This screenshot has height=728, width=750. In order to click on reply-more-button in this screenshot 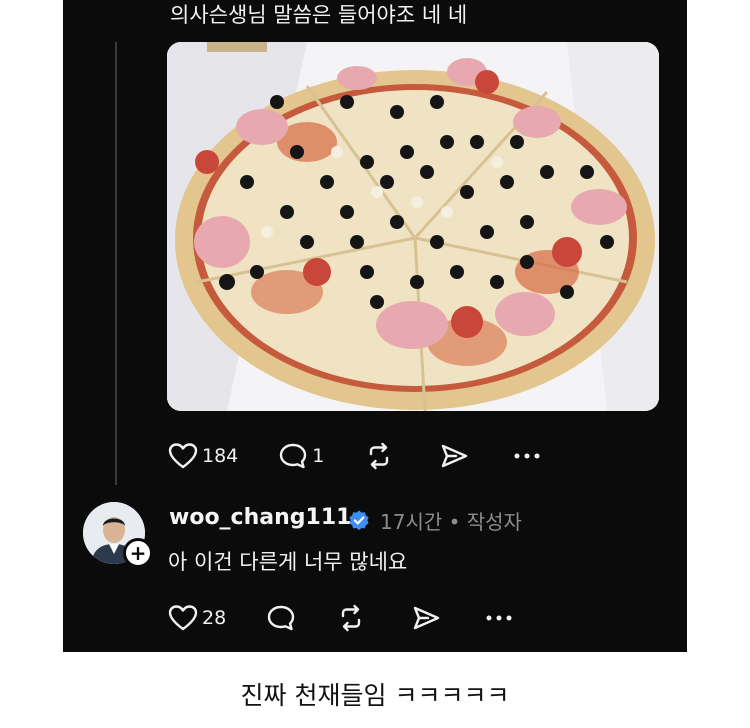, I will do `click(499, 618)`.